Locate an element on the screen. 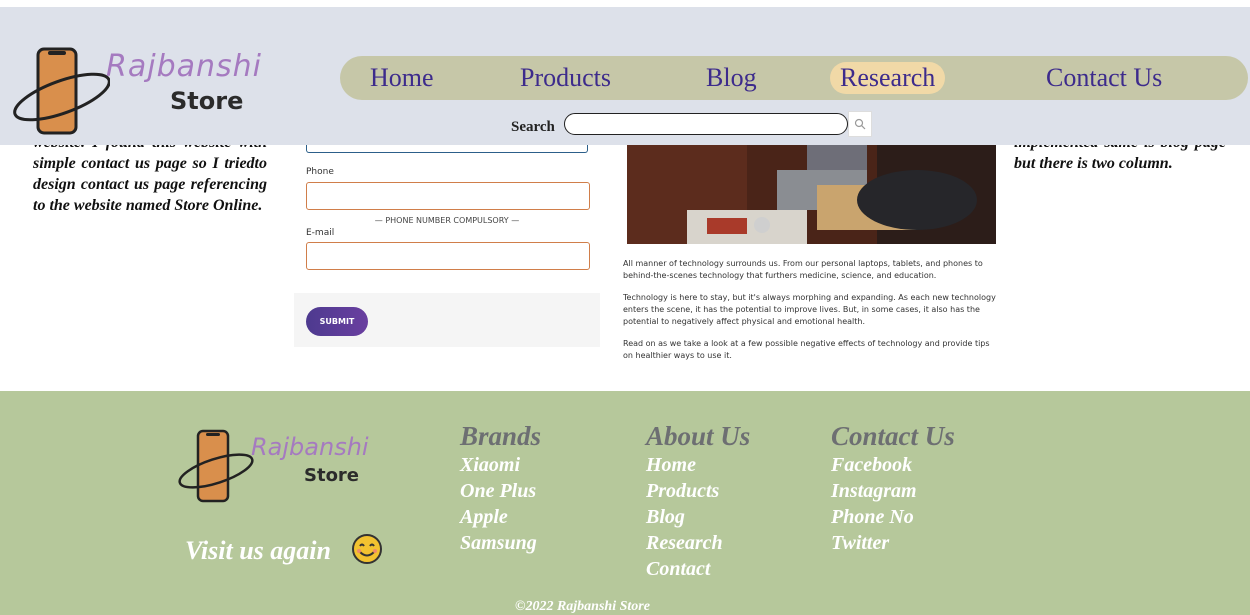  footer-link-xiaomi: Xiaomi is located at coordinates (500, 465).